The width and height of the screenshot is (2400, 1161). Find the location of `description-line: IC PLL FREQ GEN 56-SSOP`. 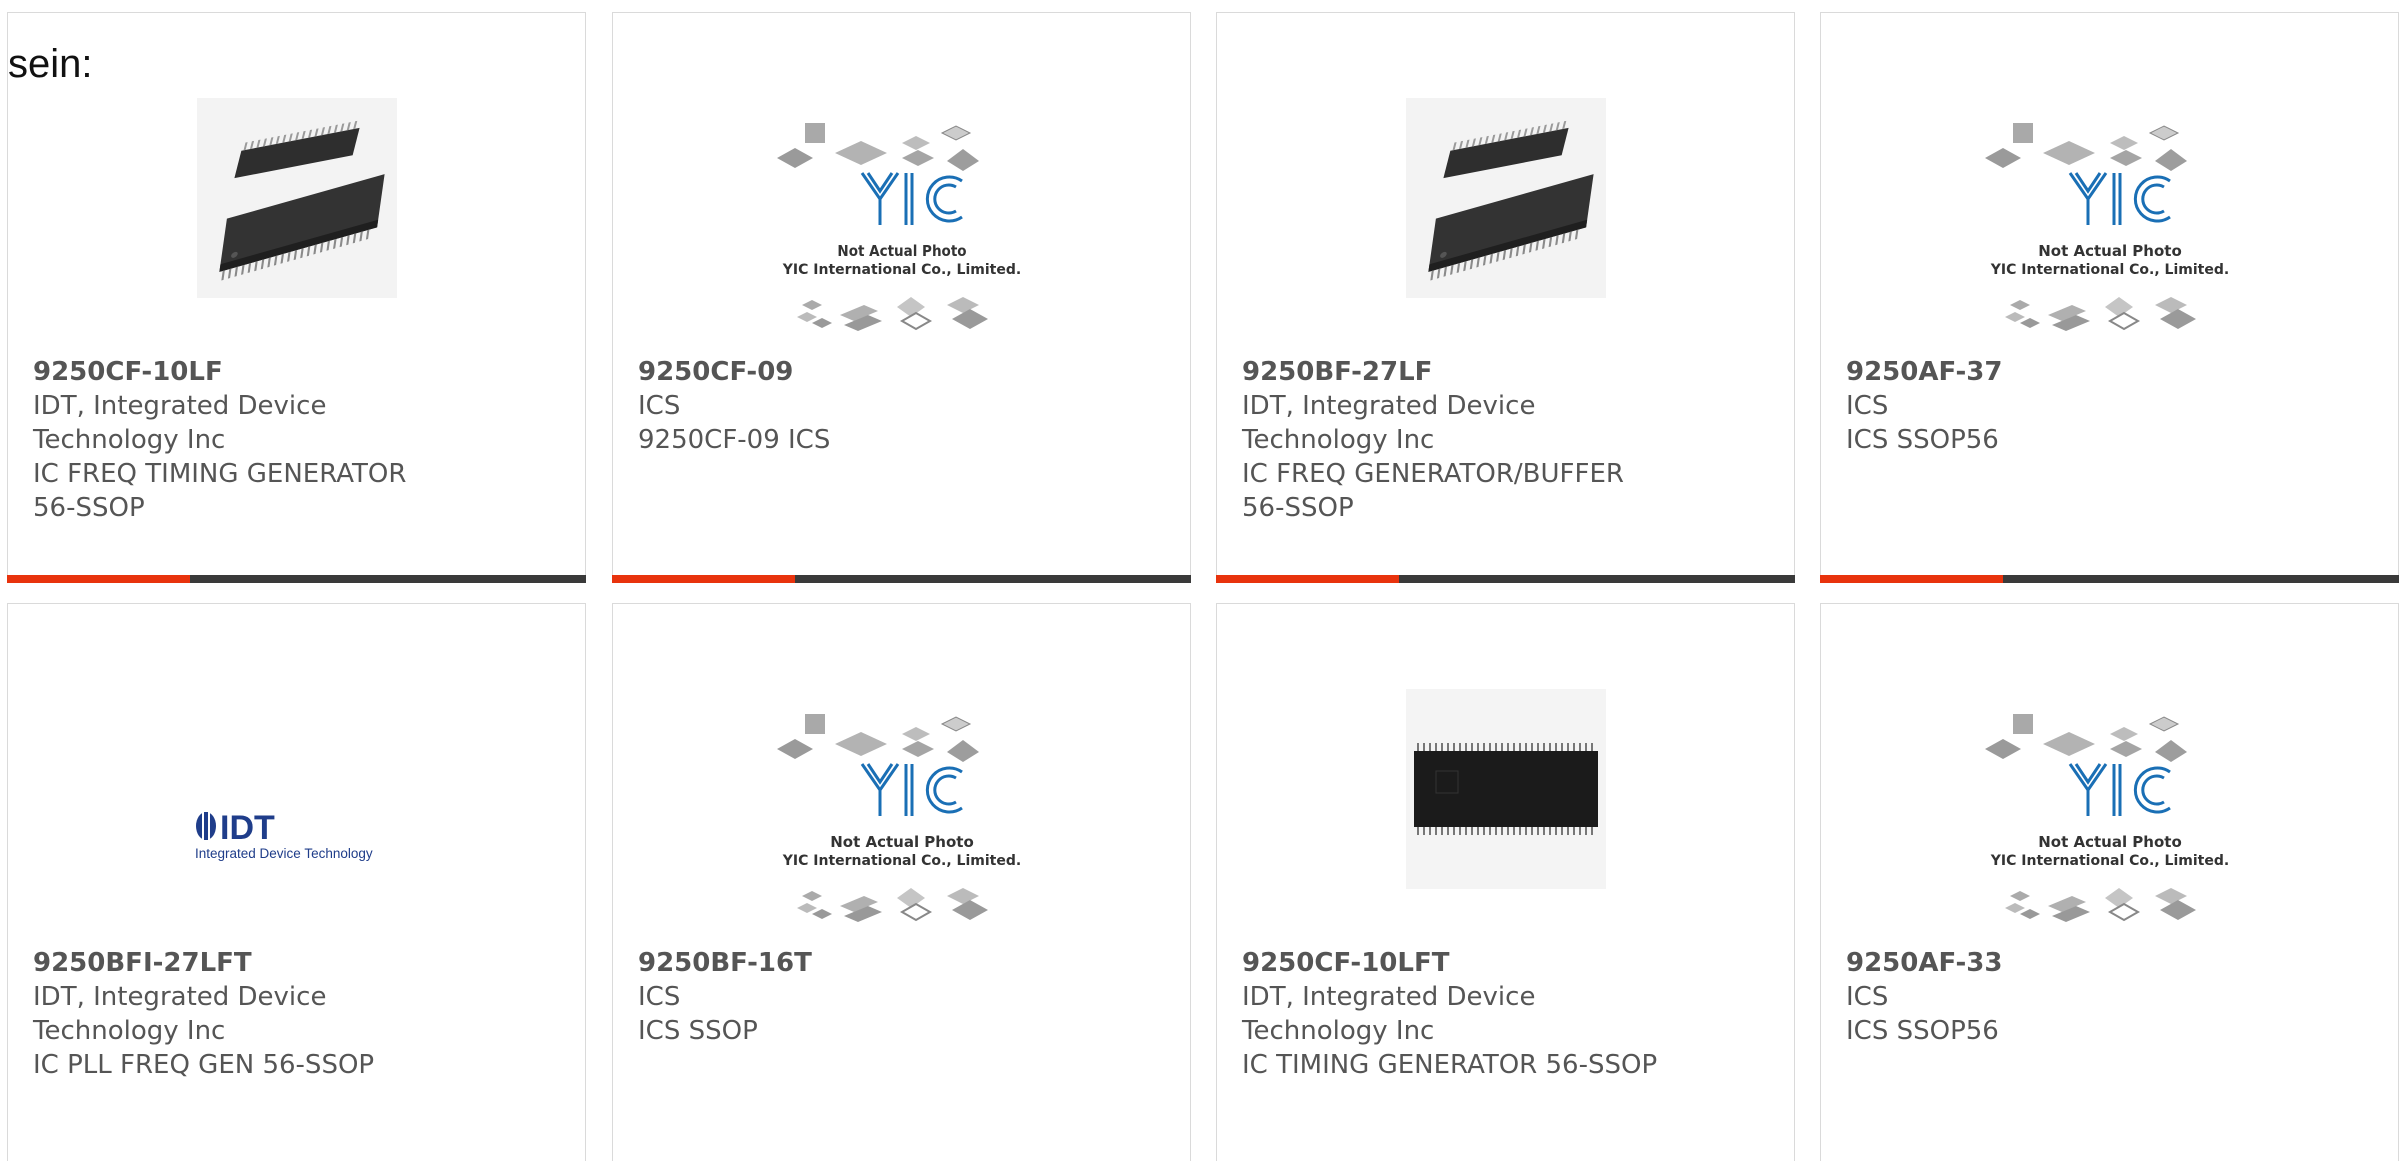

description-line: IC PLL FREQ GEN 56-SSOP is located at coordinates (204, 1065).